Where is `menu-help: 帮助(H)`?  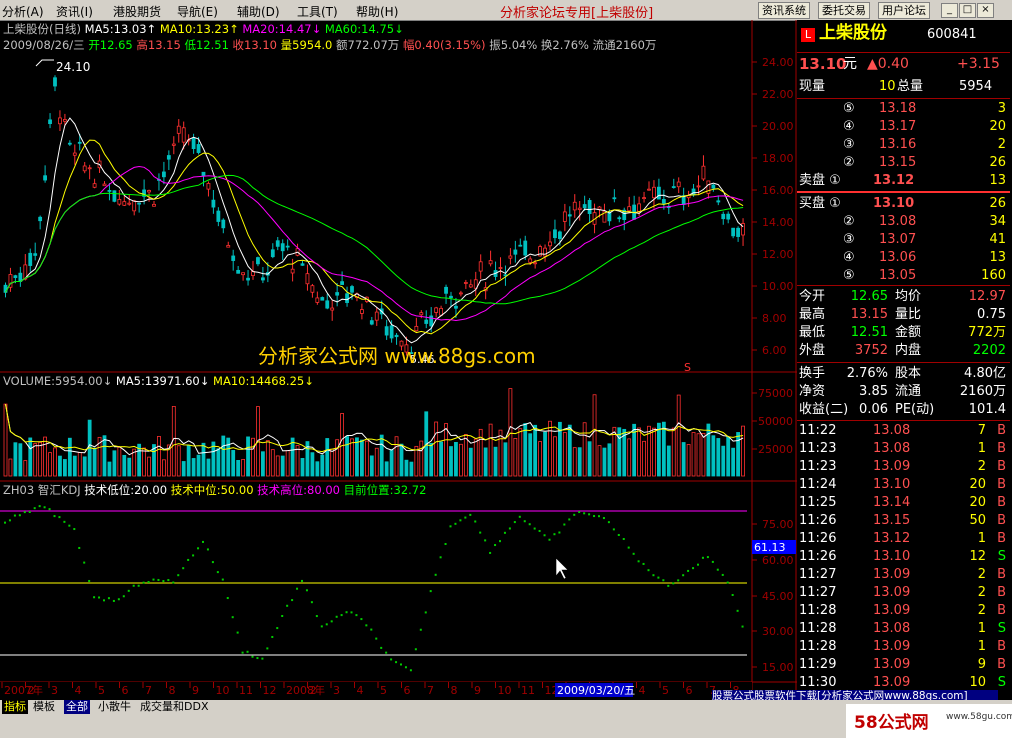 menu-help: 帮助(H) is located at coordinates (377, 11).